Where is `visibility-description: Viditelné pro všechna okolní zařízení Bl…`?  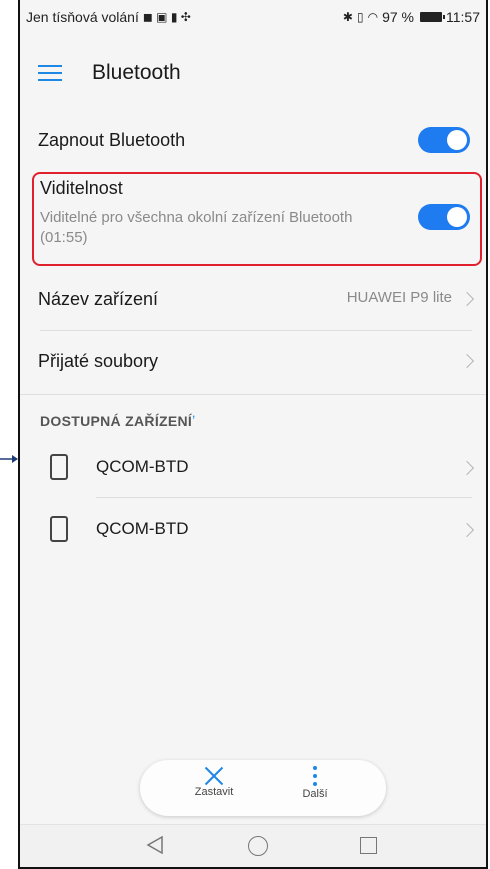 visibility-description: Viditelné pro všechna okolní zařízení Bl… is located at coordinates (196, 227).